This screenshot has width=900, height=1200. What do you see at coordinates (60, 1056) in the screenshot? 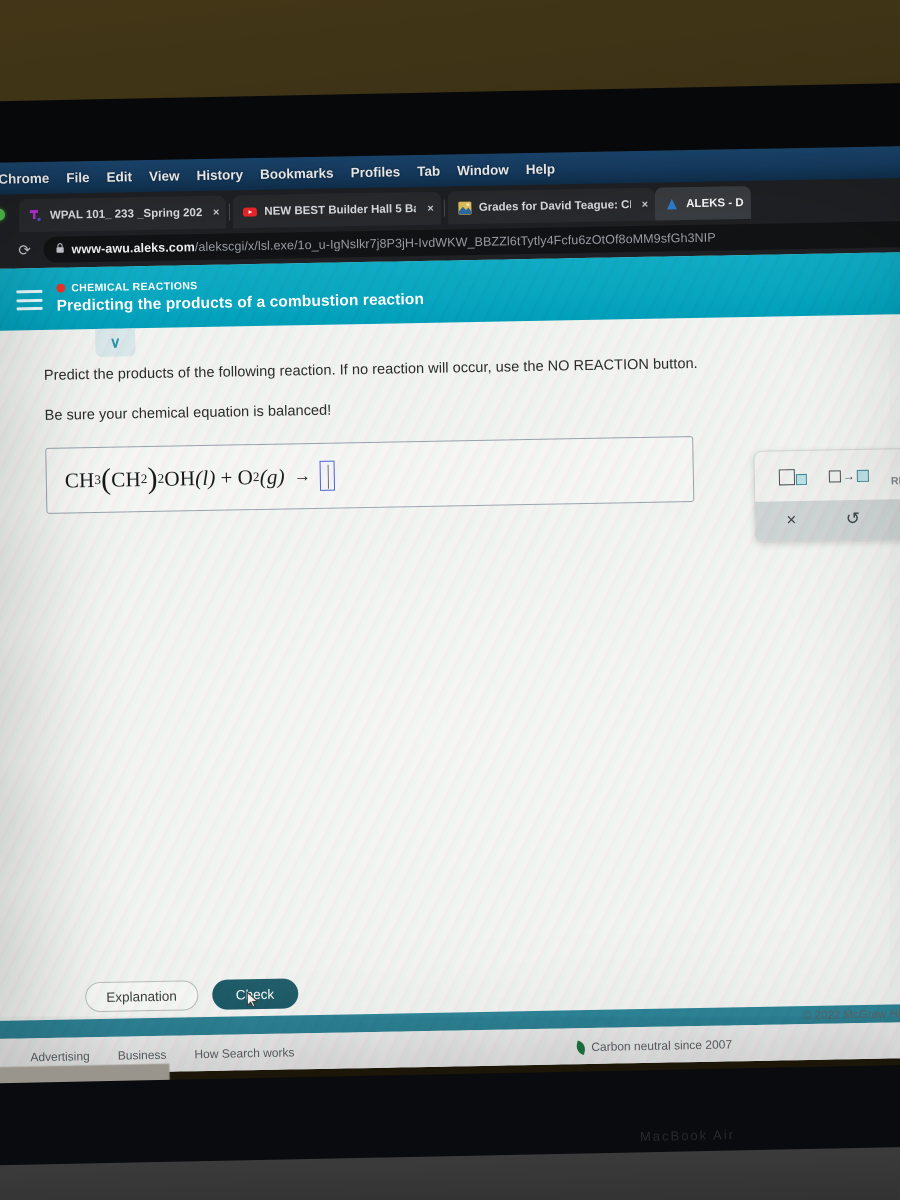
I see `footer-link-advertising: Advertising` at bounding box center [60, 1056].